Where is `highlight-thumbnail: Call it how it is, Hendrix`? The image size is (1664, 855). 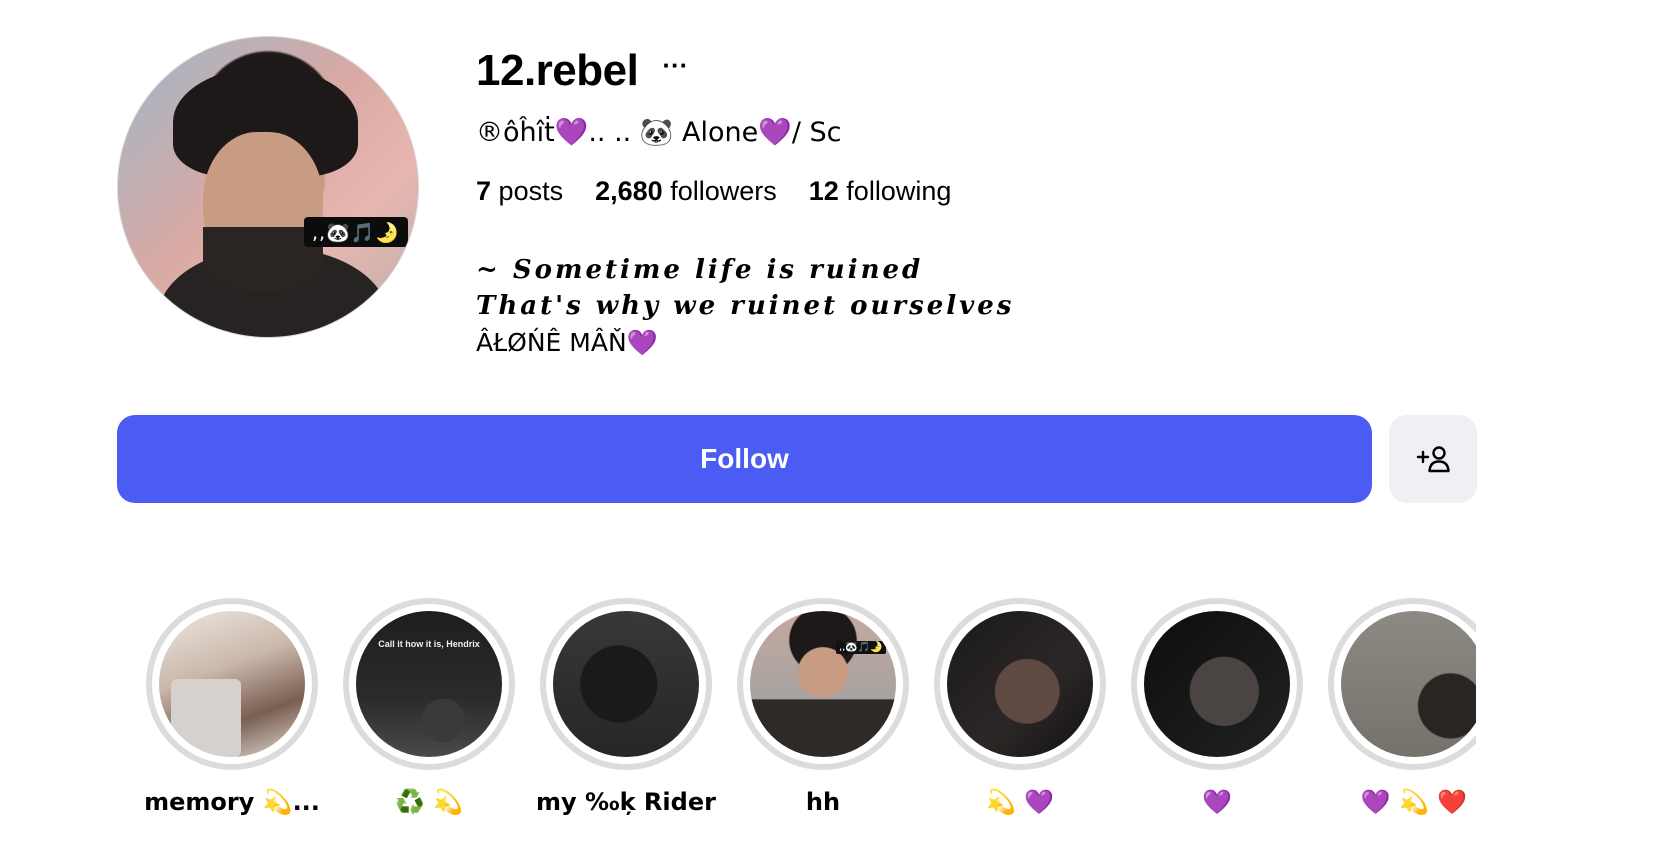 highlight-thumbnail: Call it how it is, Hendrix is located at coordinates (429, 684).